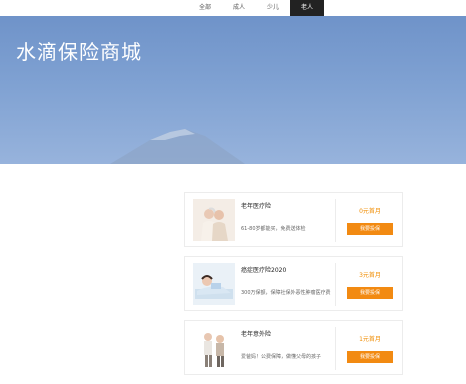 The image size is (466, 384). Describe the element at coordinates (177, 146) in the screenshot. I see `mountain-image` at that location.